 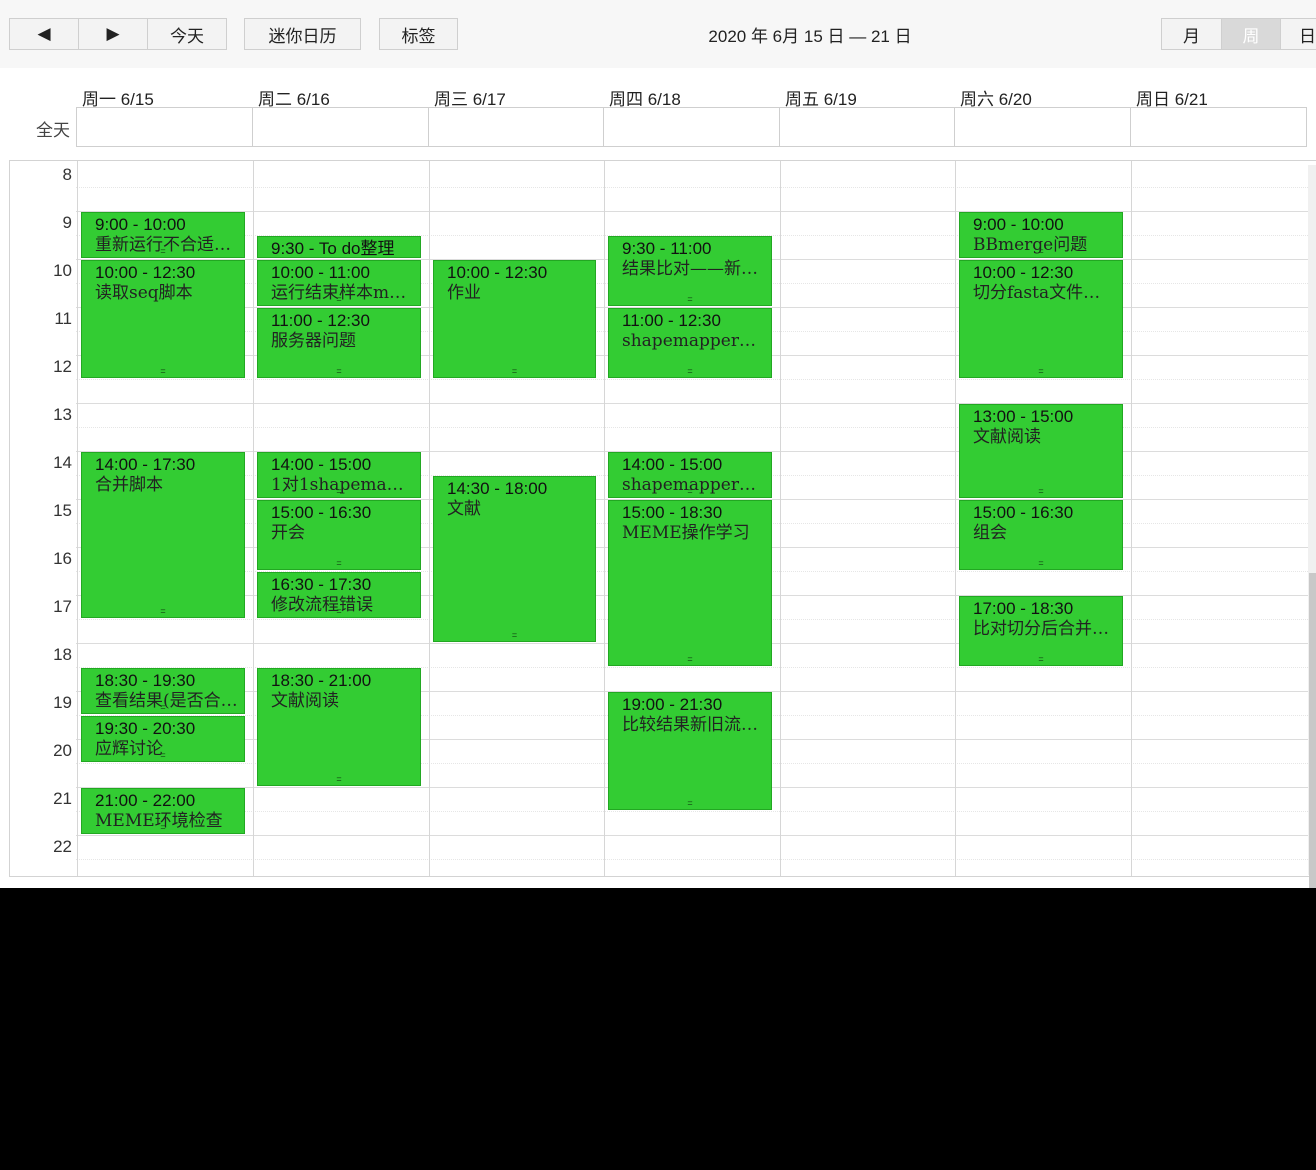 I want to click on calendar-event: 11:00 - 12:30 shapemapper旧… =, so click(x=690, y=343).